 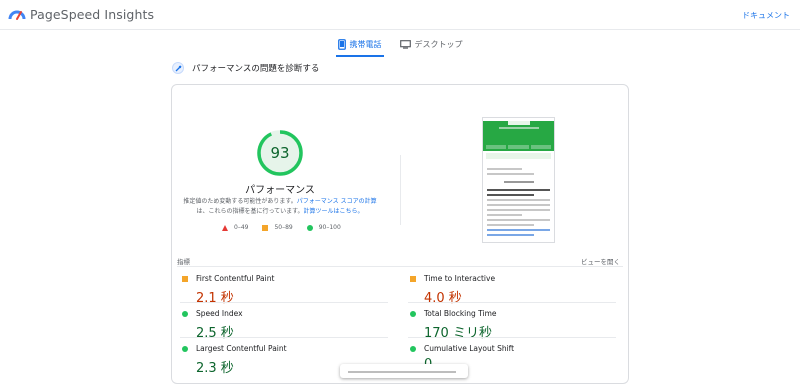 I want to click on pagespeed-logo-icon, so click(x=17, y=15).